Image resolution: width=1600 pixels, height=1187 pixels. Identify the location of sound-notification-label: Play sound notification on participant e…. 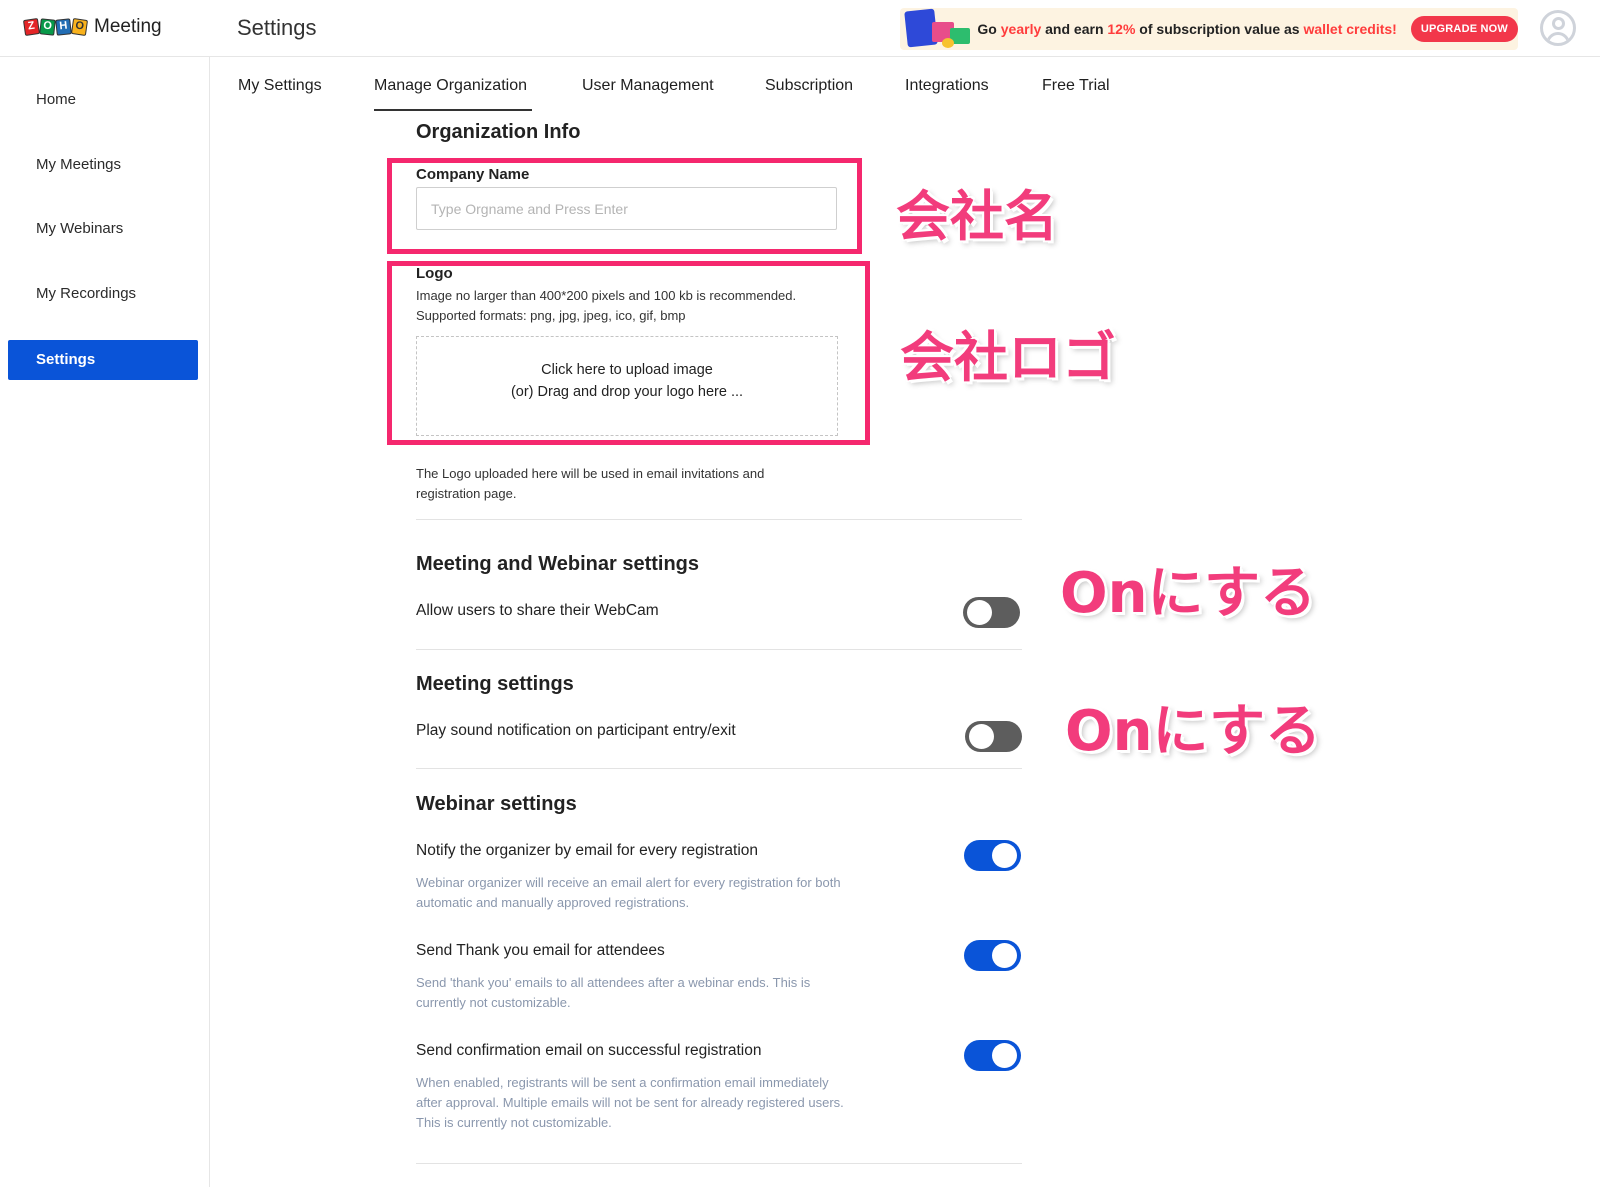
(576, 730).